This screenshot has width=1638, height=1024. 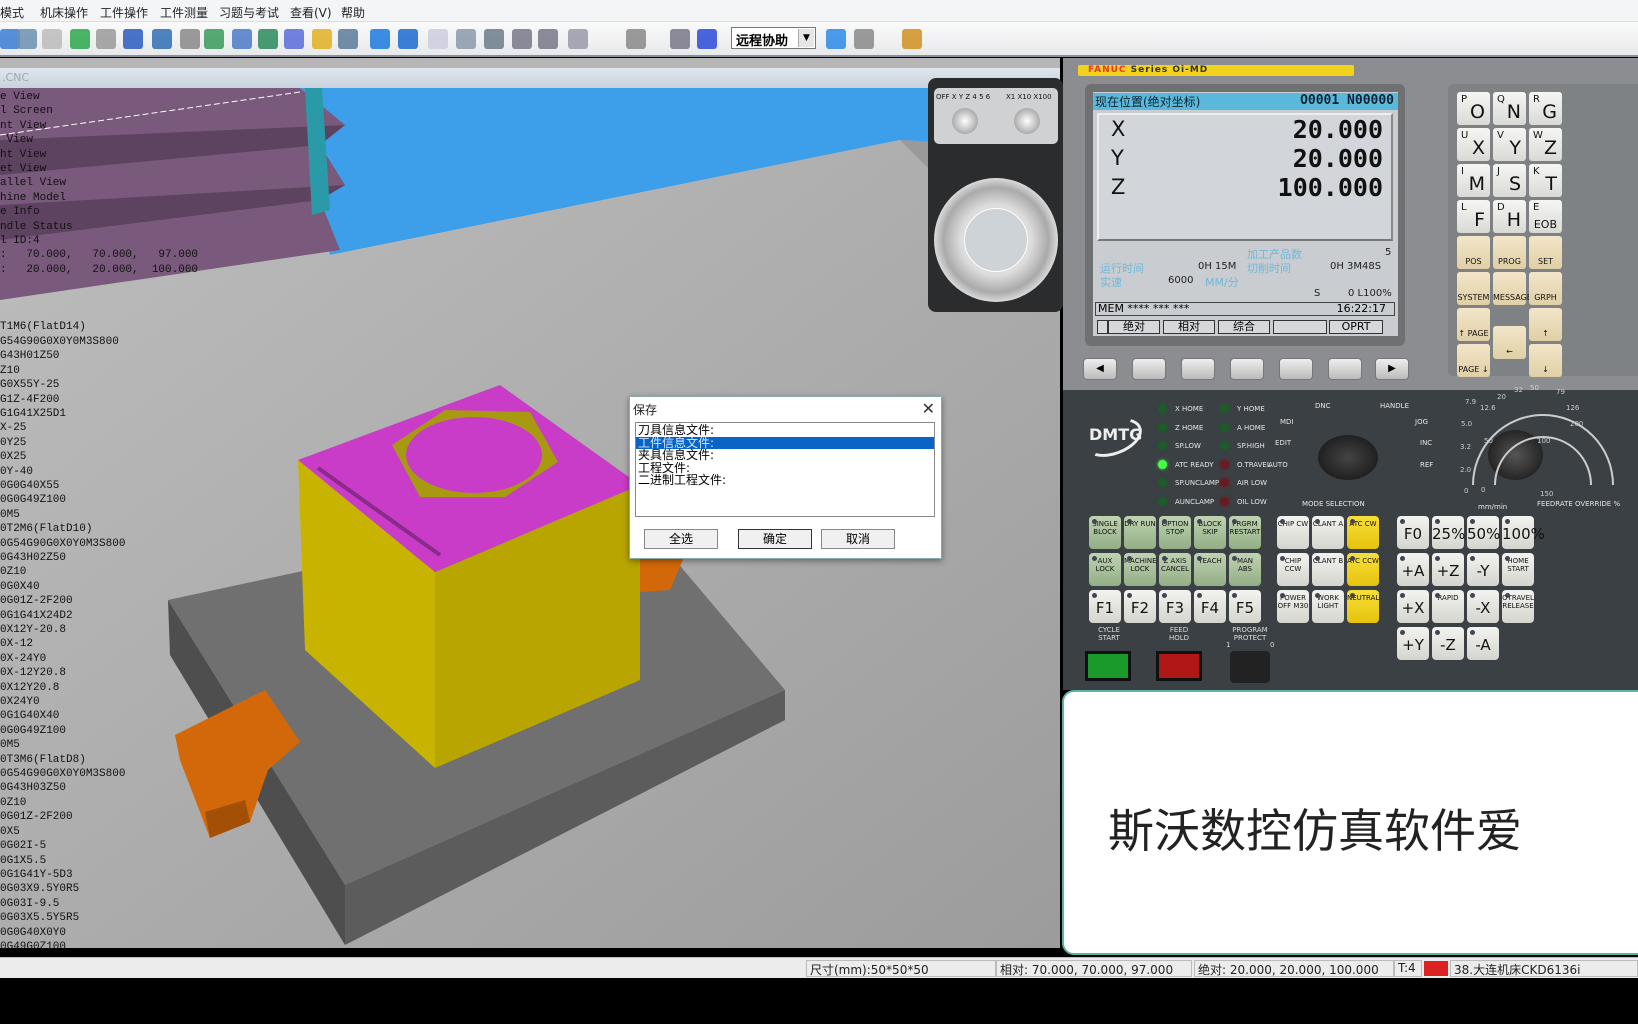 I want to click on star-icon, so click(x=322, y=39).